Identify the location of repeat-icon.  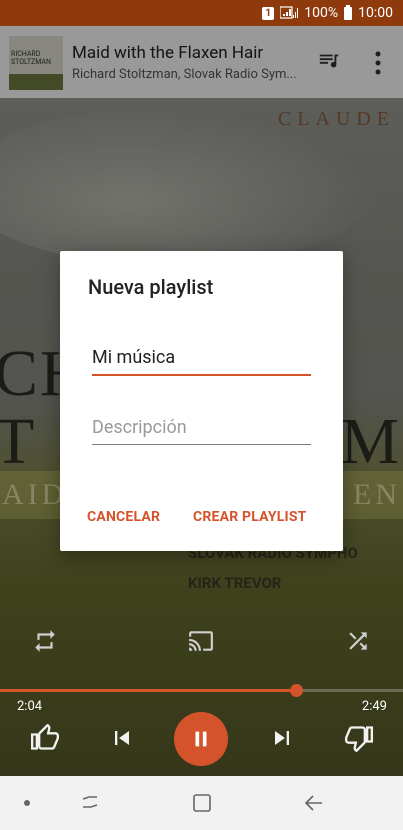
(45, 641).